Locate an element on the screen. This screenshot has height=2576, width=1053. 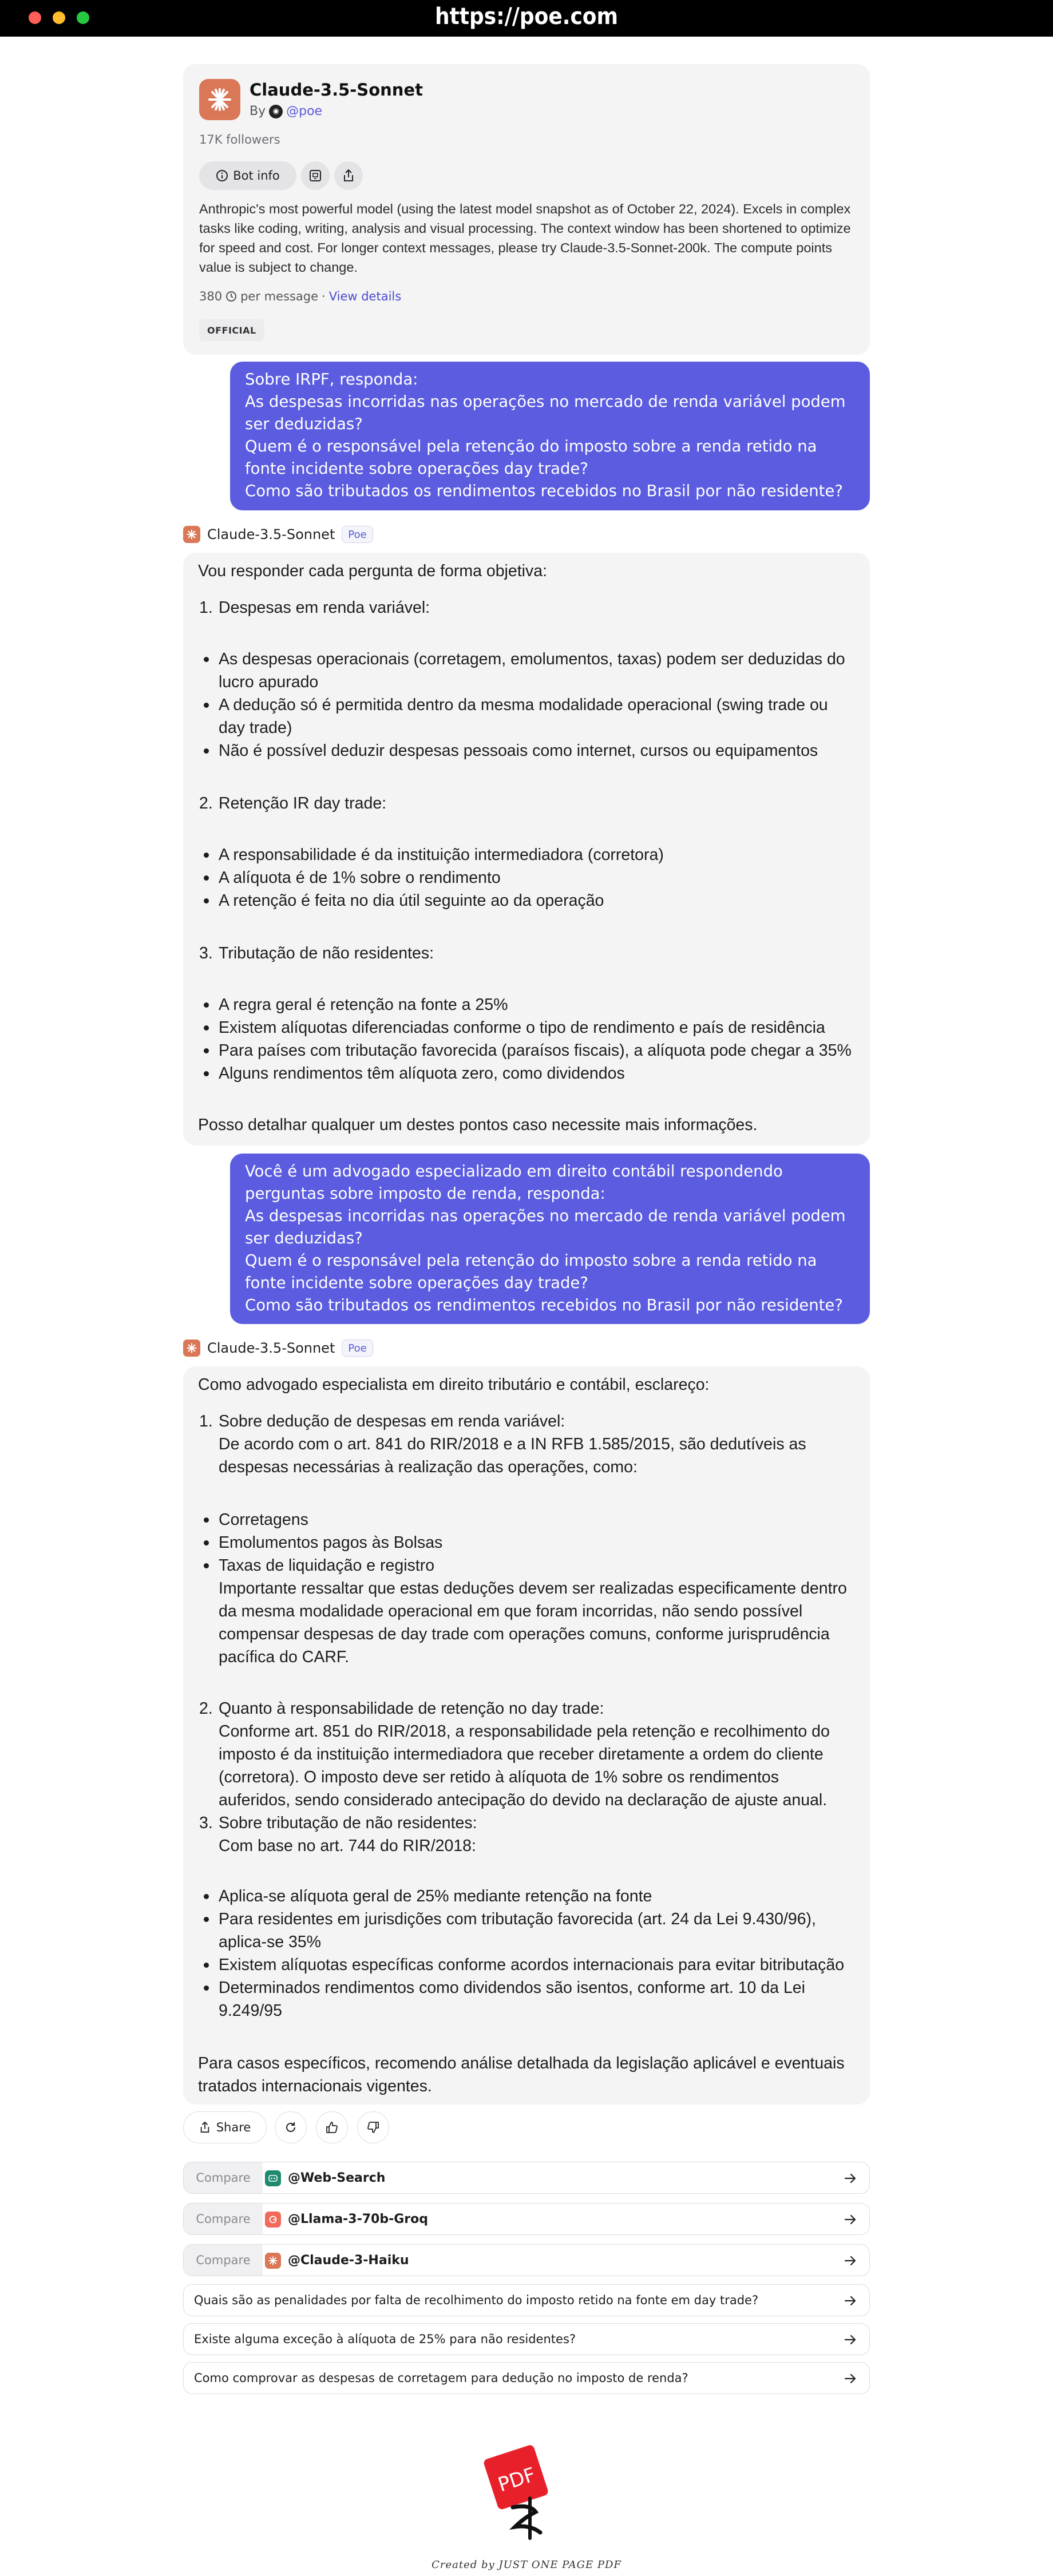
bot-avatar is located at coordinates (219, 100).